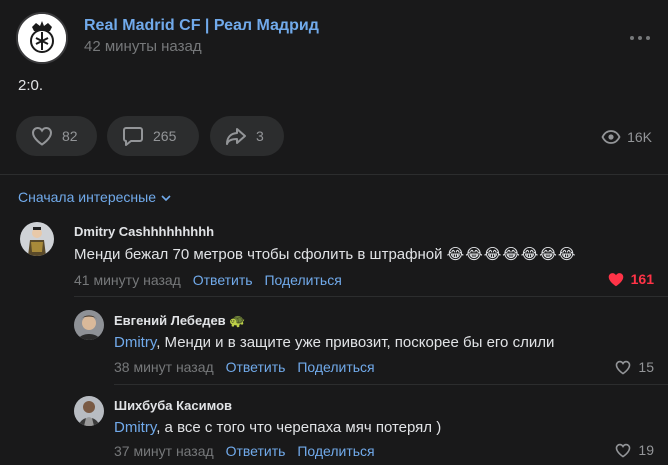 The height and width of the screenshot is (465, 668). I want to click on comment-time: 41 минуту назад, so click(127, 280).